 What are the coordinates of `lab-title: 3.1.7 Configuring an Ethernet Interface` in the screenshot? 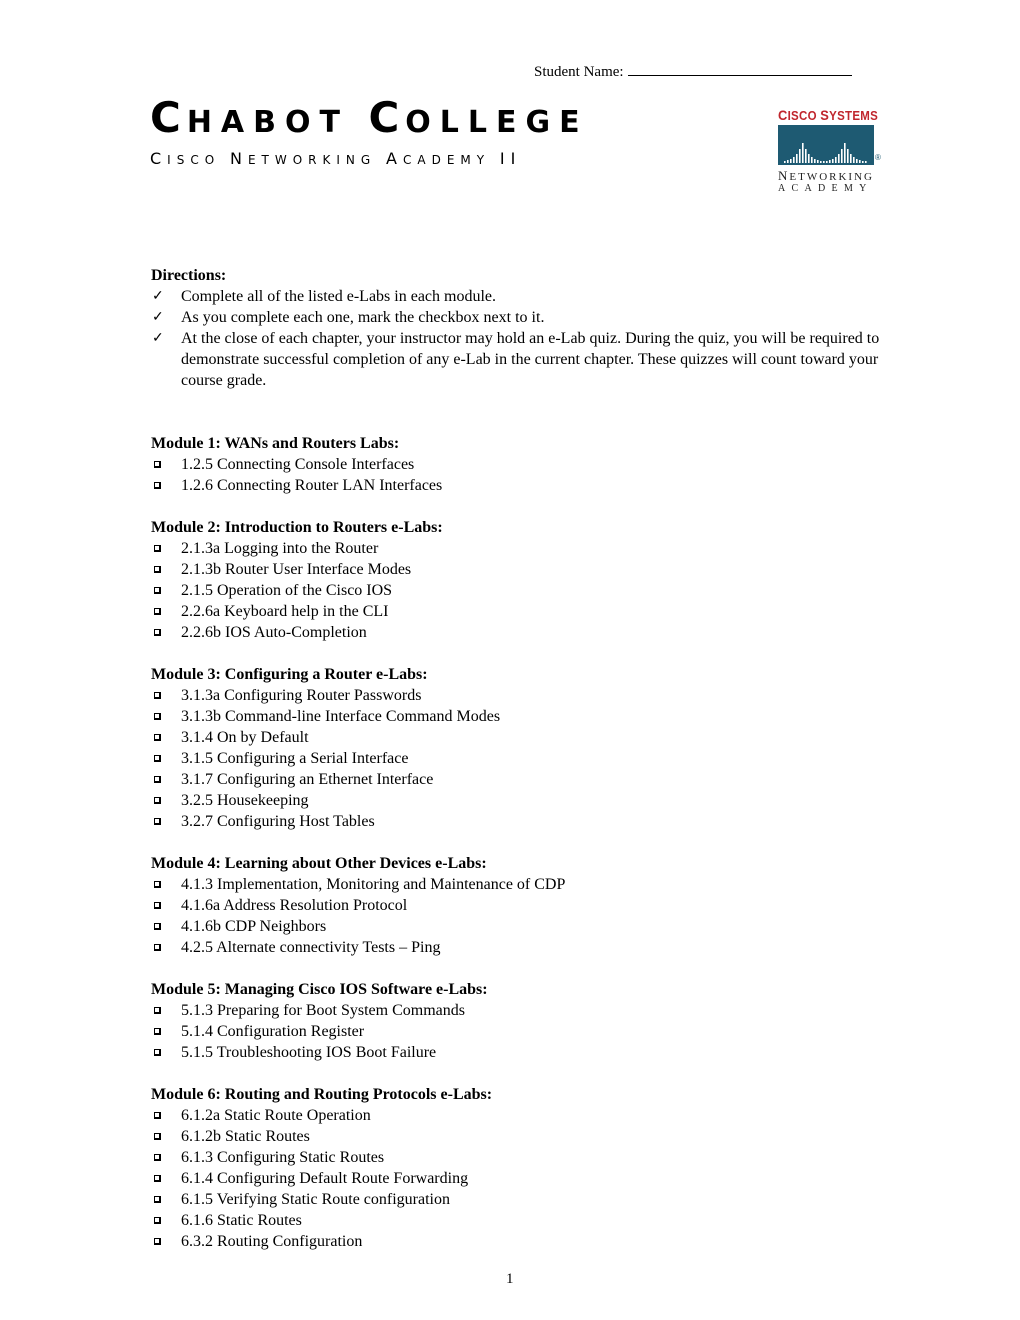 It's located at (307, 779).